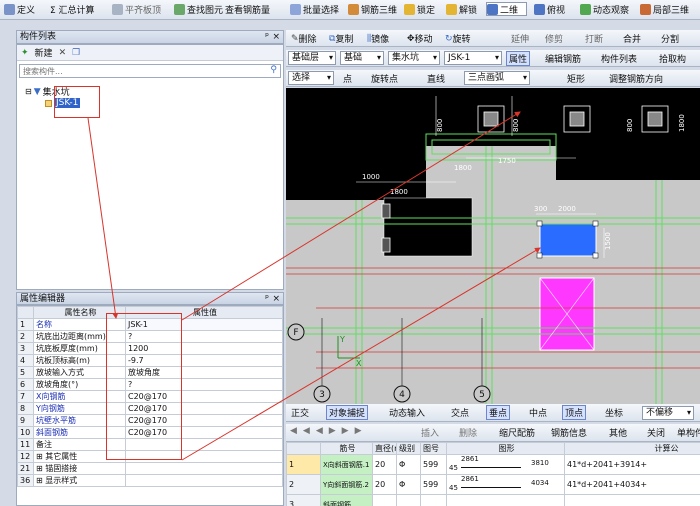  Describe the element at coordinates (44, 52) in the screenshot. I see `new-button: 新建` at that location.